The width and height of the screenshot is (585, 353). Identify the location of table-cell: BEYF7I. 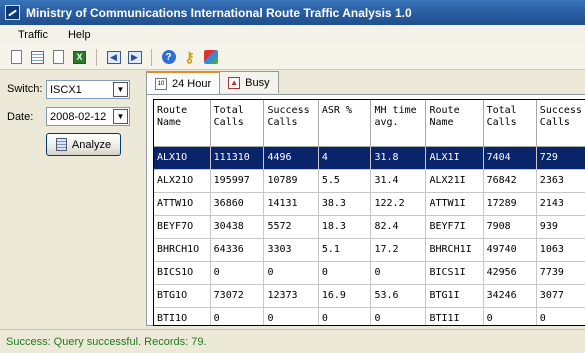
(454, 227).